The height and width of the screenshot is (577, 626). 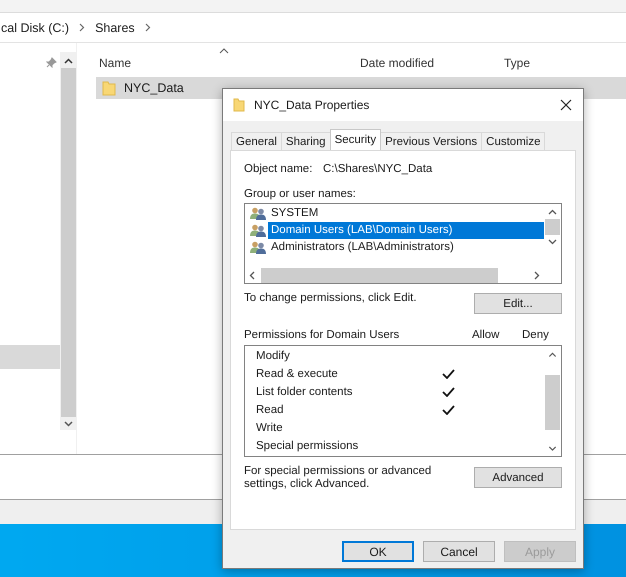 I want to click on tab: Security, so click(x=356, y=139).